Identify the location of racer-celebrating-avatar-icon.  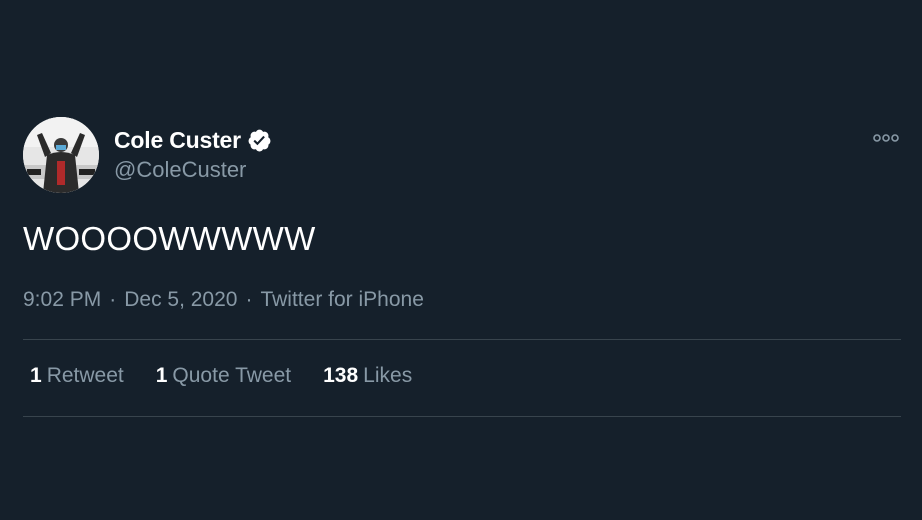
(61, 155).